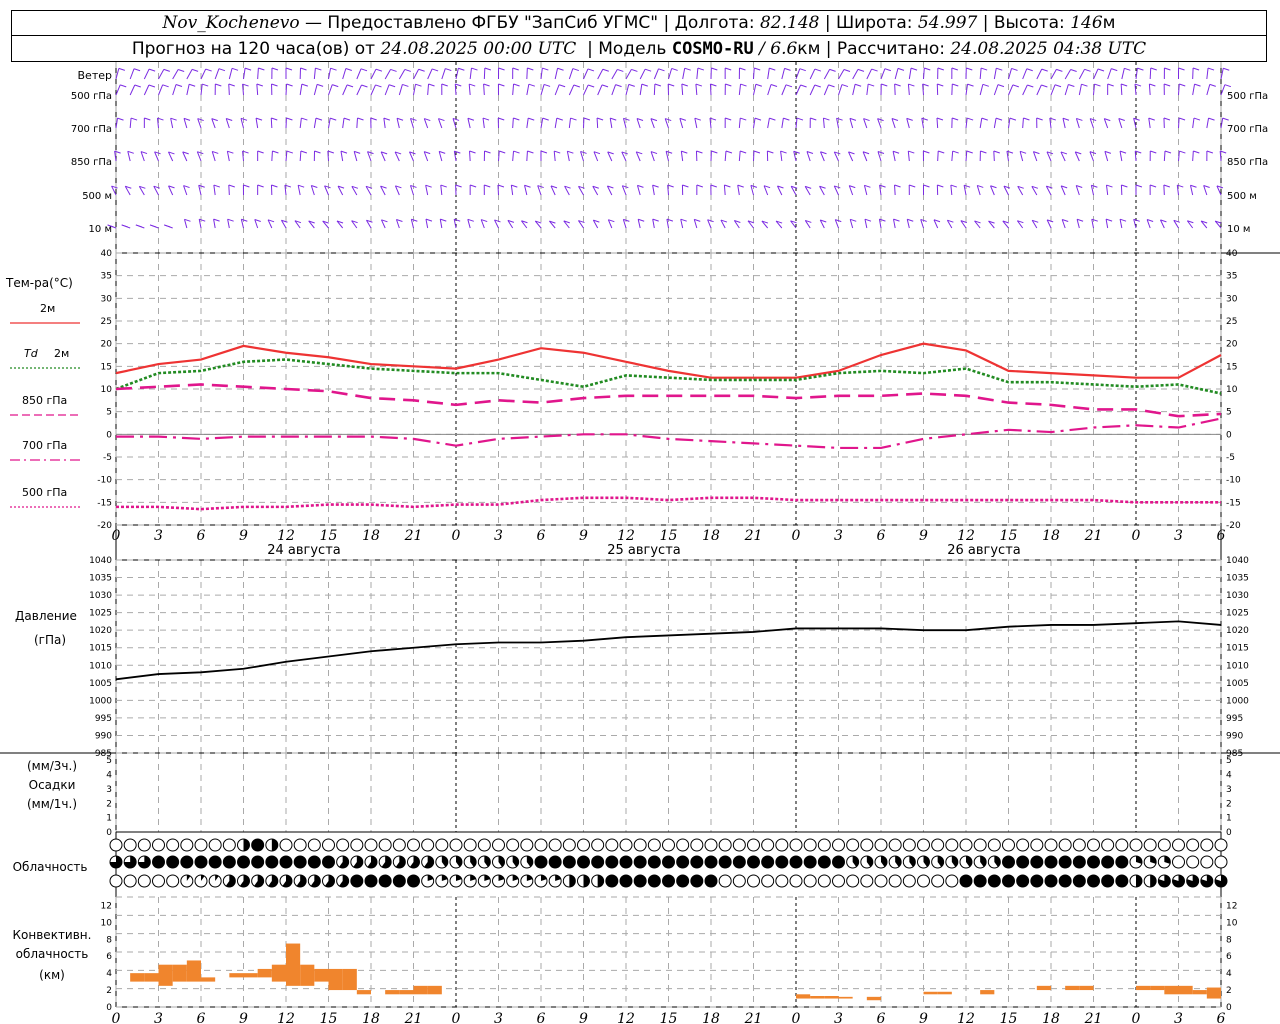 The height and width of the screenshot is (1024, 1280). What do you see at coordinates (107, 923) in the screenshot?
I see `conv-ytick-left: 10` at bounding box center [107, 923].